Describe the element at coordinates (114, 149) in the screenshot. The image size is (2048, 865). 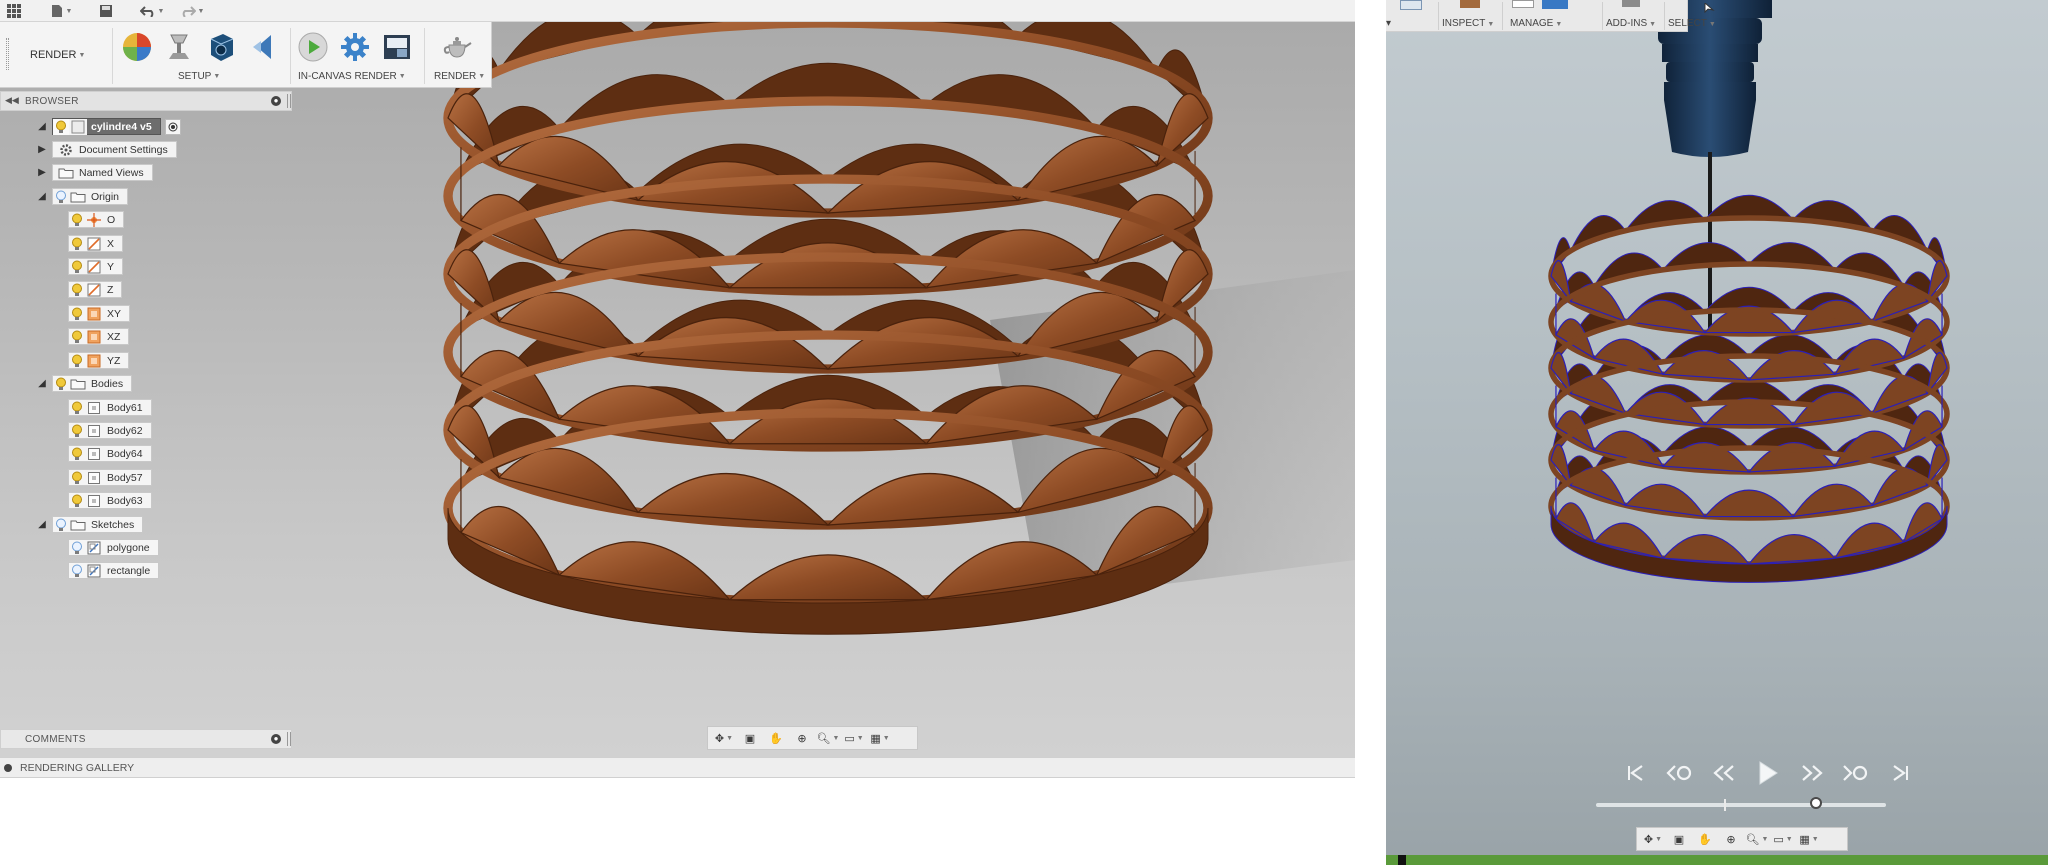
I see `browser-node-chip: Document Settings` at that location.